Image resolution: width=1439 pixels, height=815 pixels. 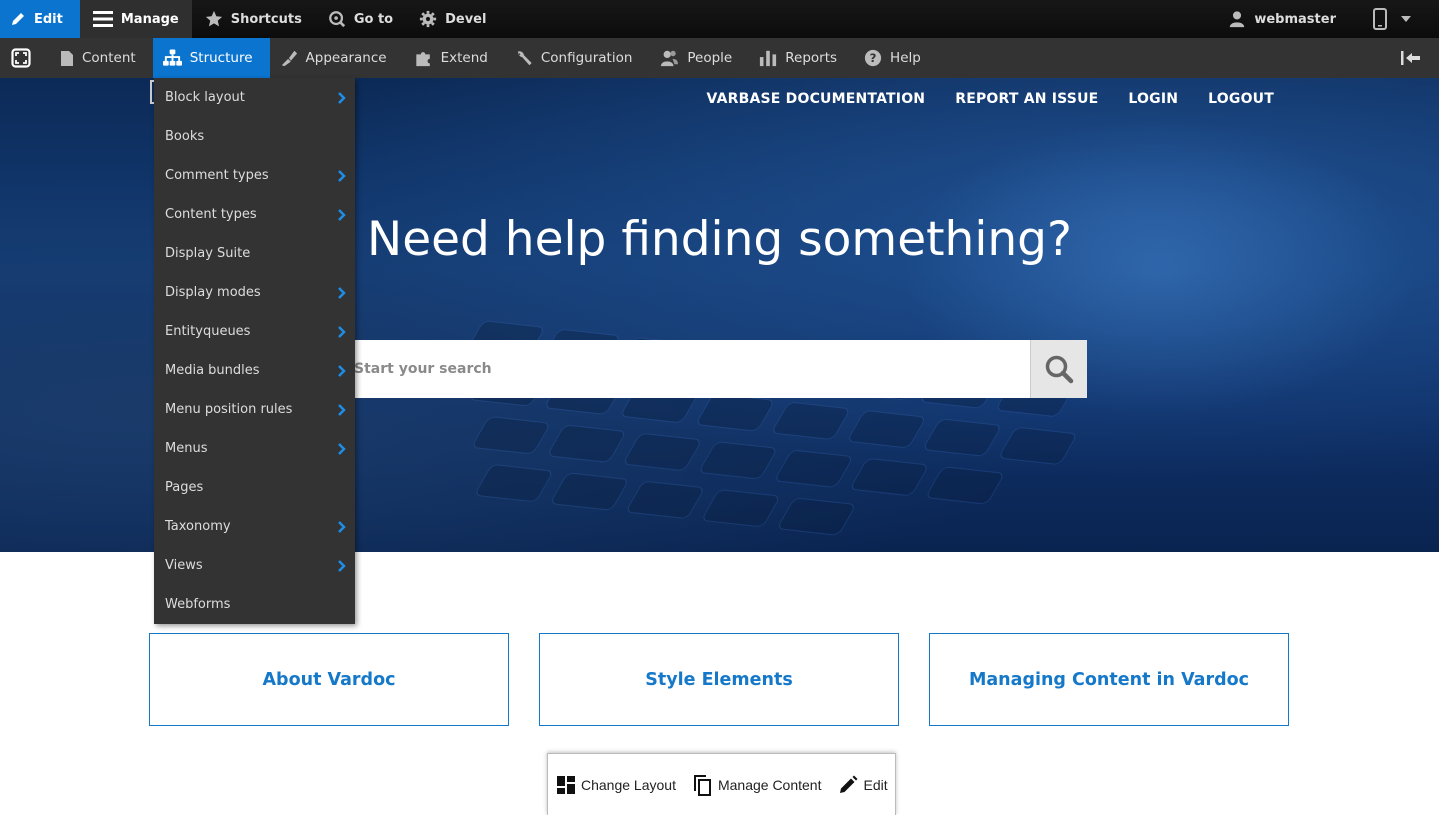 I want to click on wrench-icon, so click(x=524, y=58).